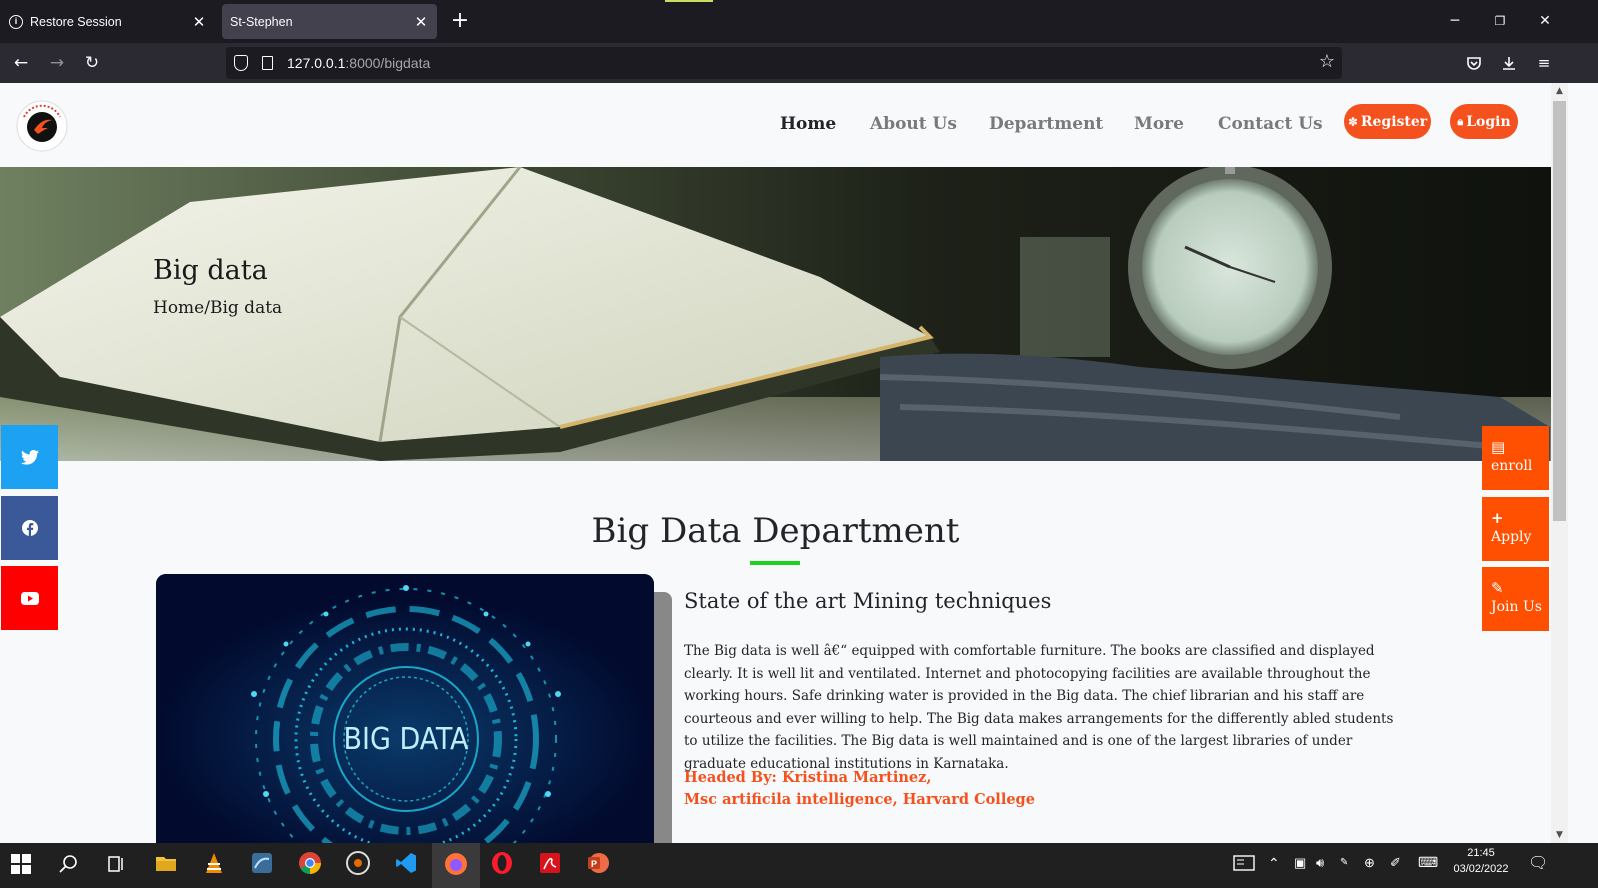 This screenshot has height=888, width=1598. I want to click on nav-about-us: About Us, so click(913, 124).